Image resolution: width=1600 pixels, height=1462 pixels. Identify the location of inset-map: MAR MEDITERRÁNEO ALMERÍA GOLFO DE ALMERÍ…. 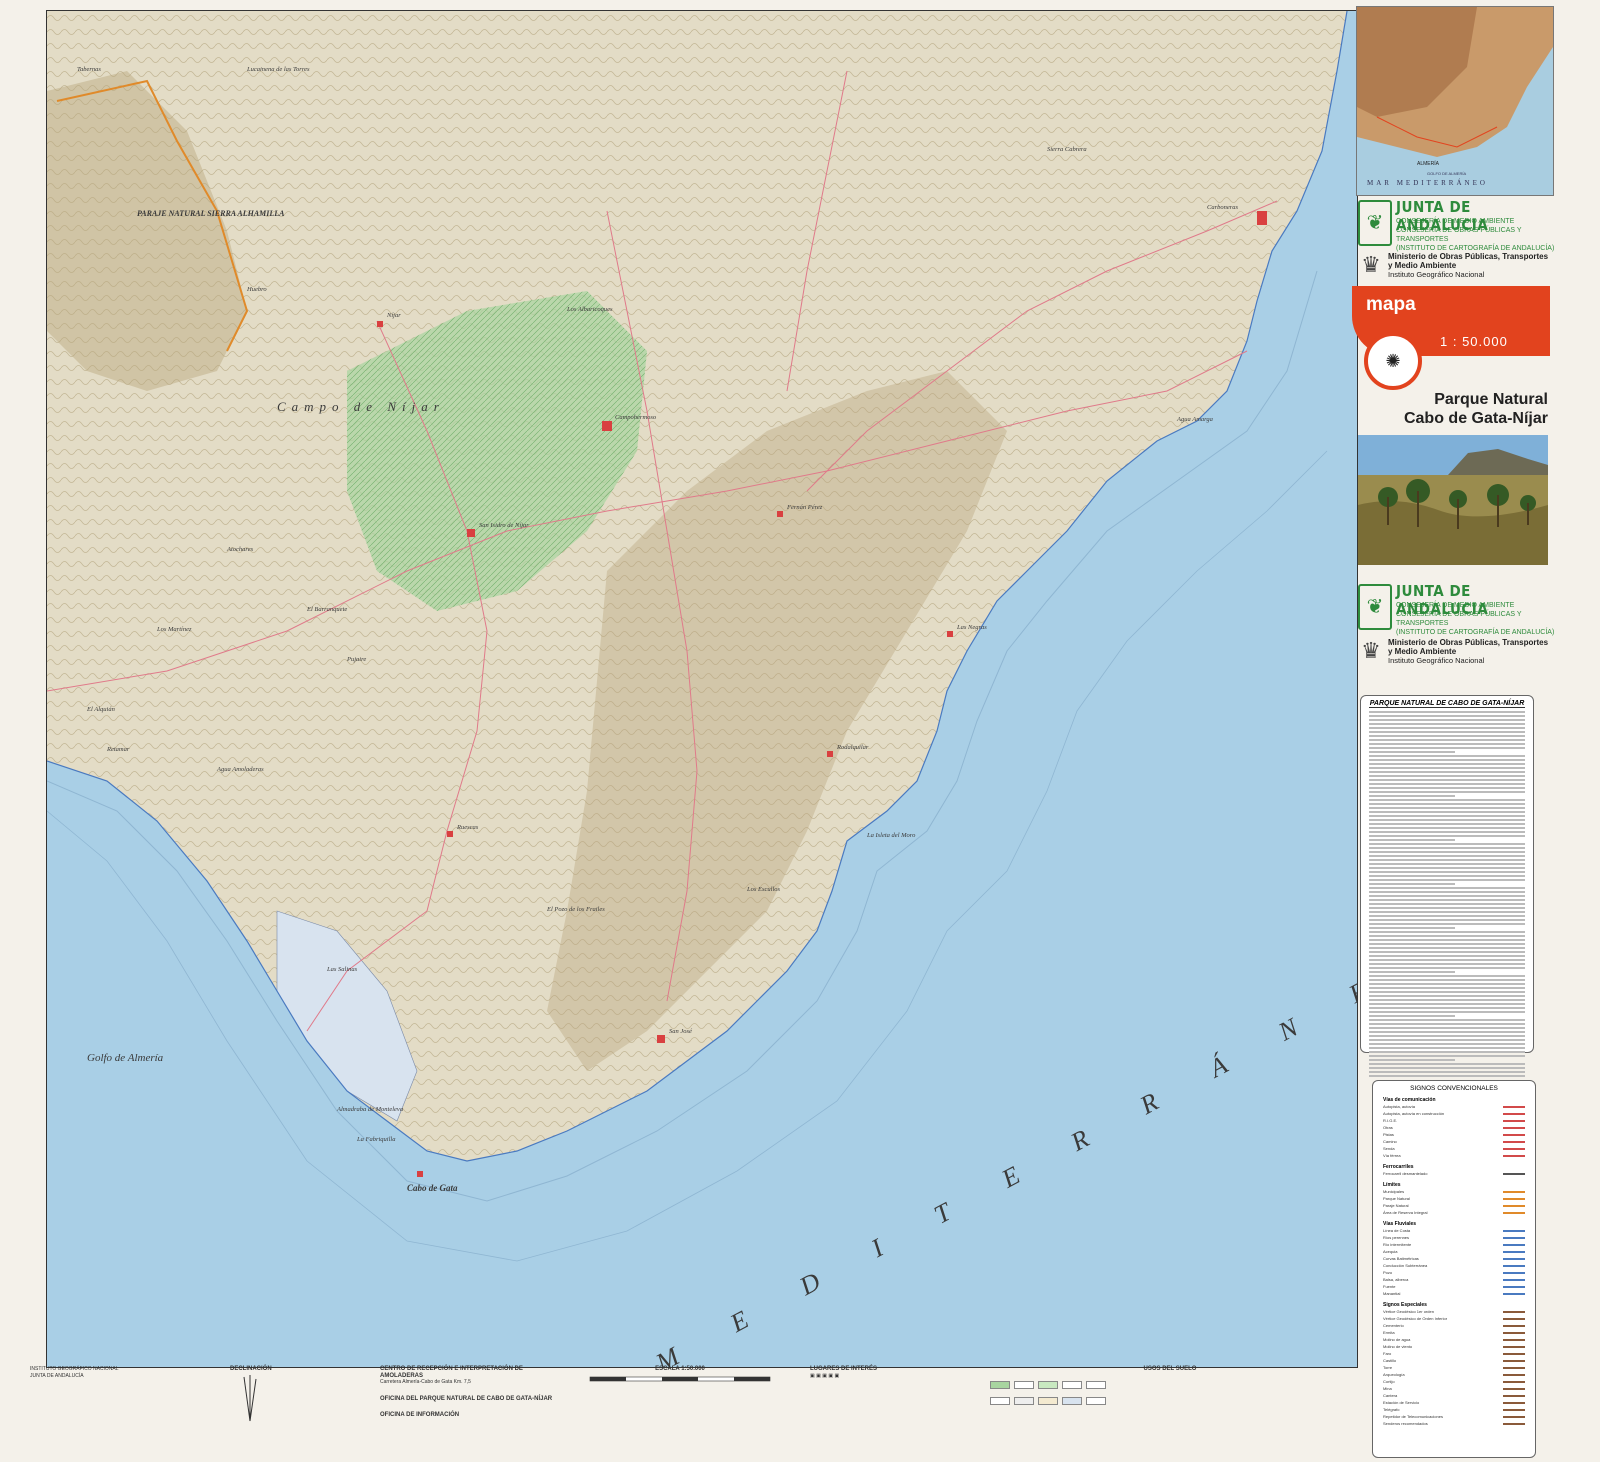
(1455, 101).